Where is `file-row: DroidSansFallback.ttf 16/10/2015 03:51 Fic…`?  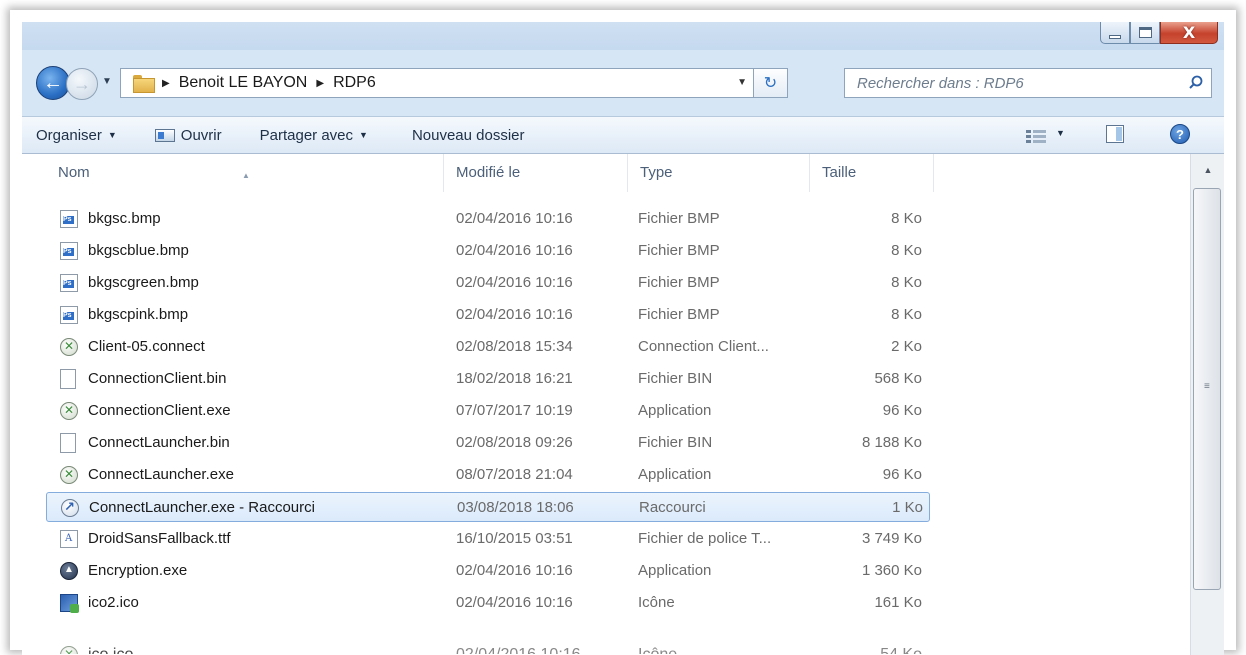 file-row: DroidSansFallback.ttf 16/10/2015 03:51 Fic… is located at coordinates (488, 539).